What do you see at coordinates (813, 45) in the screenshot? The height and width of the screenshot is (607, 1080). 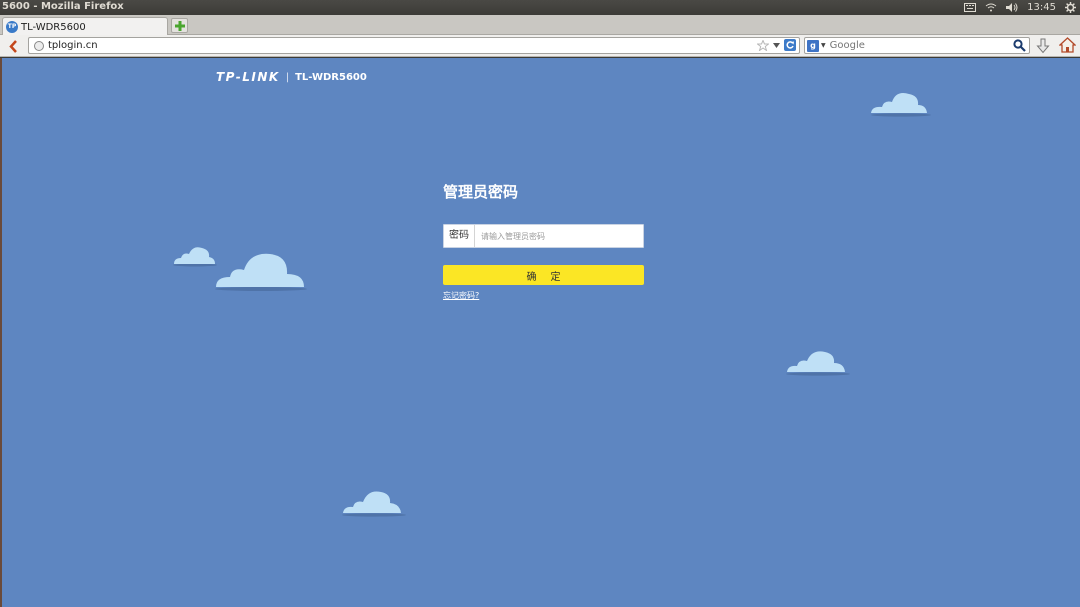 I see `google-engine-icon: g` at bounding box center [813, 45].